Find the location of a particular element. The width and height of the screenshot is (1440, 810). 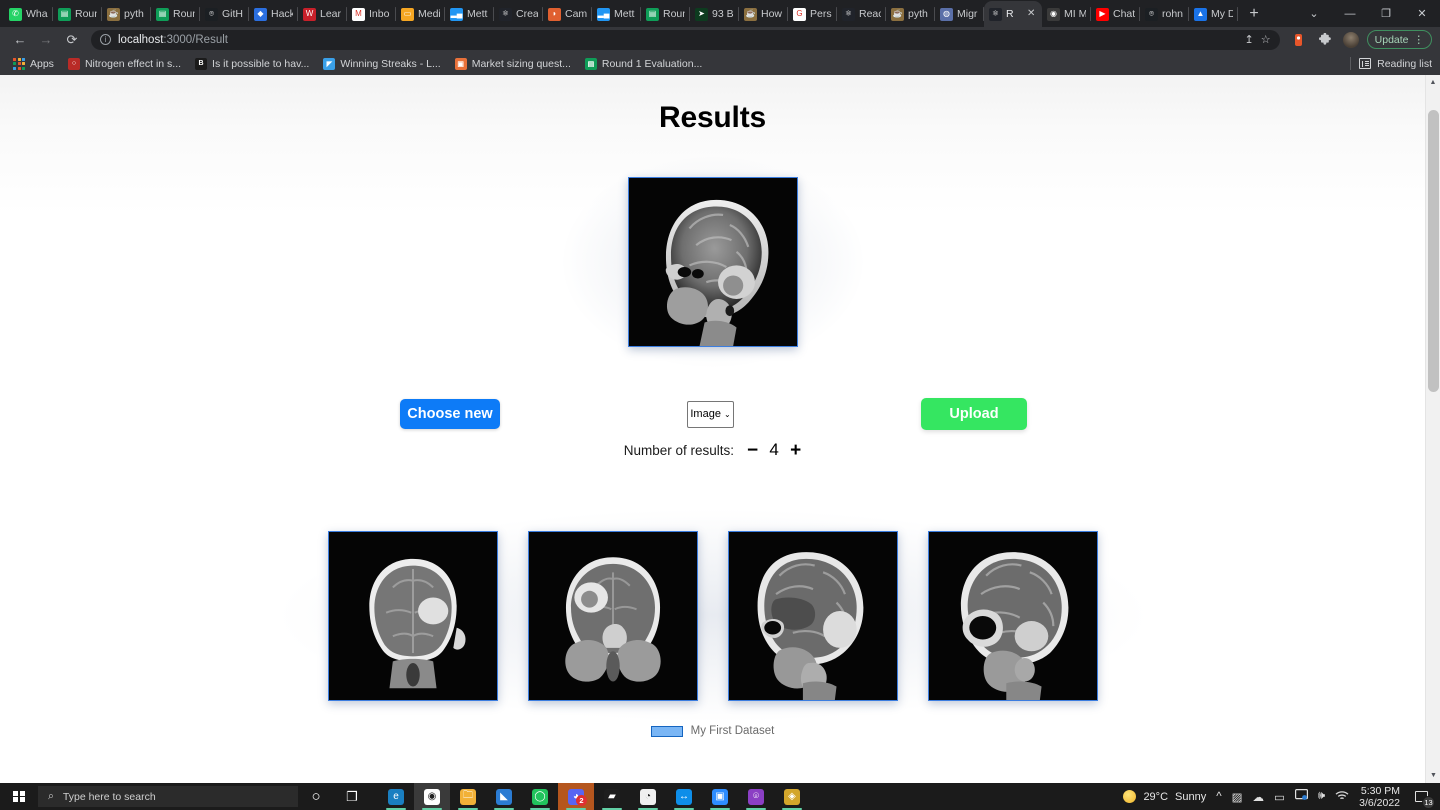

taskbar-app-loading-ring: ◯ is located at coordinates (540, 796).